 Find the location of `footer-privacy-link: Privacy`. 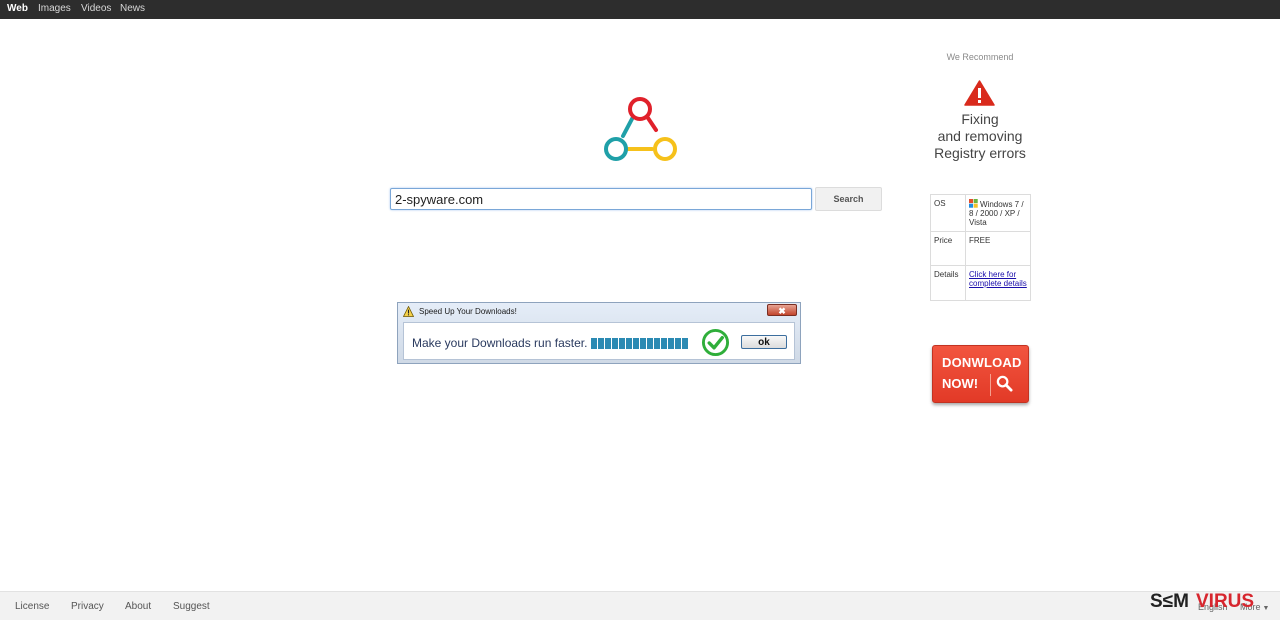

footer-privacy-link: Privacy is located at coordinates (87, 606).